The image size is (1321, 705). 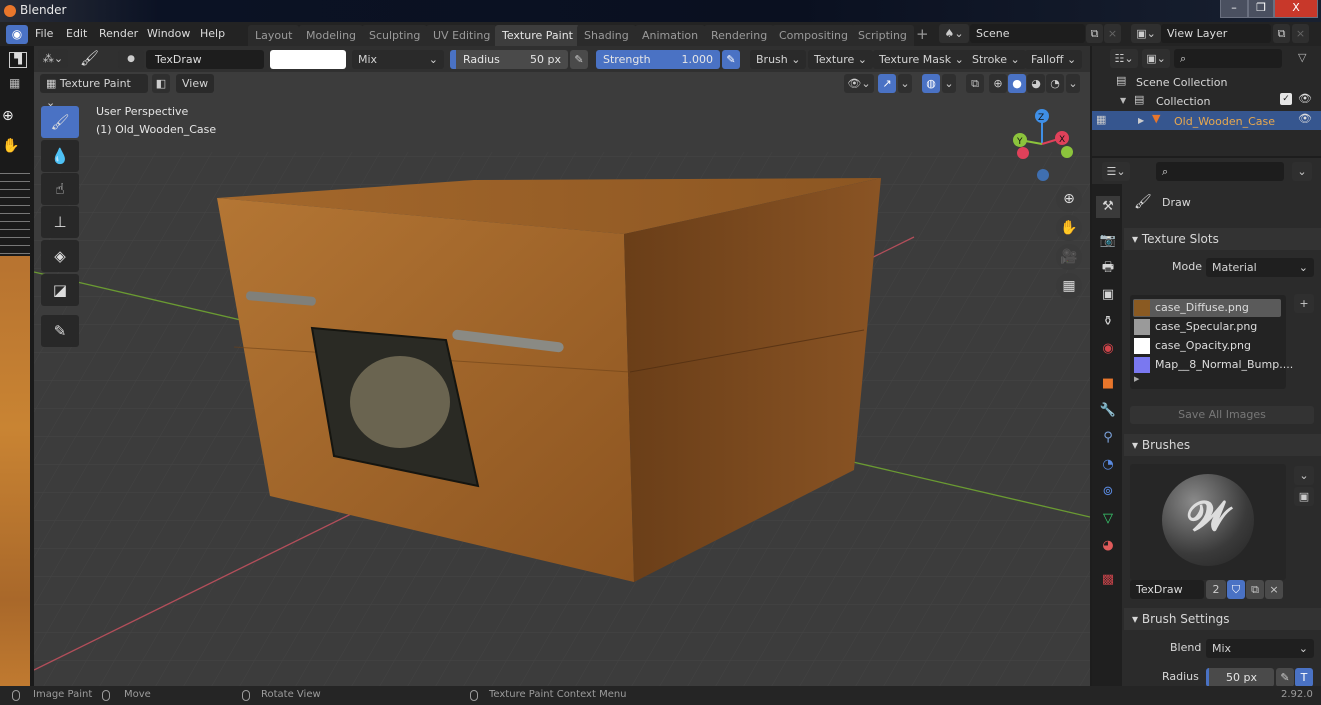 What do you see at coordinates (1285, 677) in the screenshot?
I see `radius-pressure-toggle-icon: ✎` at bounding box center [1285, 677].